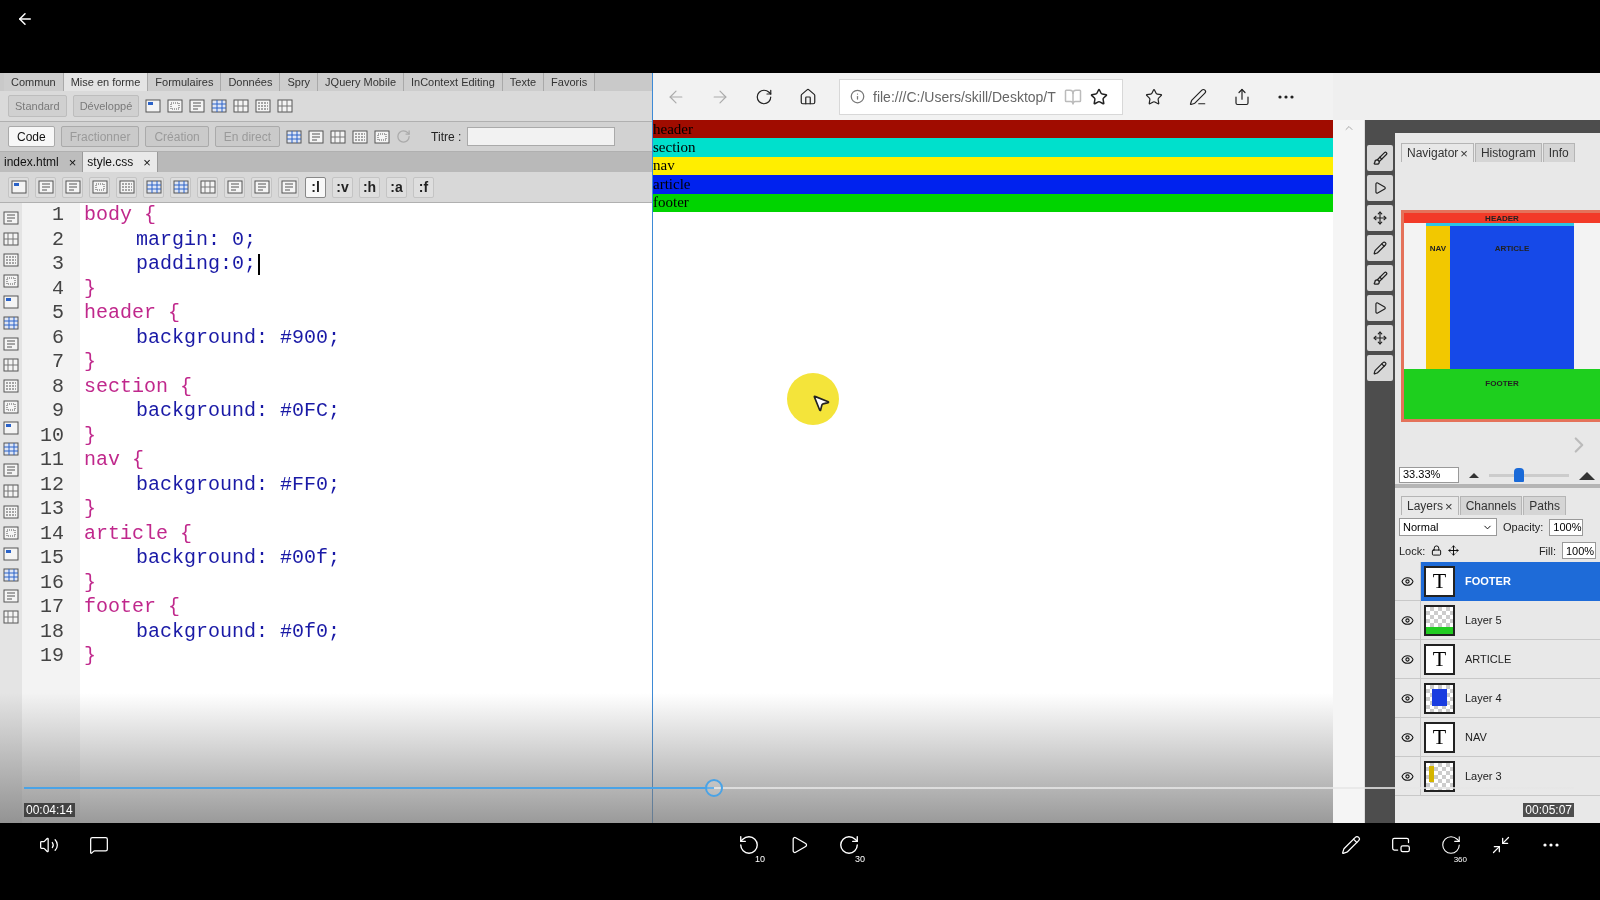 The height and width of the screenshot is (900, 1600). What do you see at coordinates (1518, 475) in the screenshot?
I see `slider-thumb` at bounding box center [1518, 475].